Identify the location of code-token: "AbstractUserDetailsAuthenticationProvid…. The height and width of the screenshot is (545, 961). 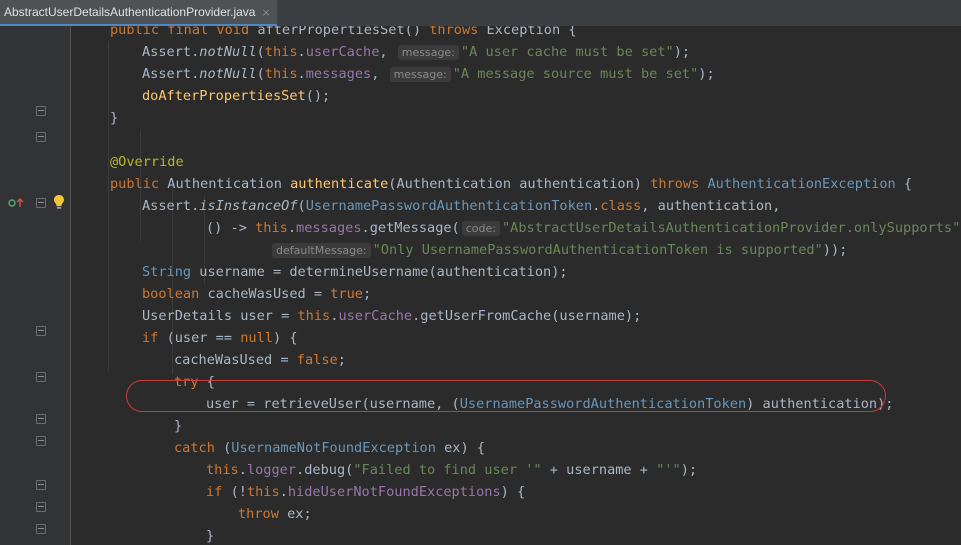
(731, 228).